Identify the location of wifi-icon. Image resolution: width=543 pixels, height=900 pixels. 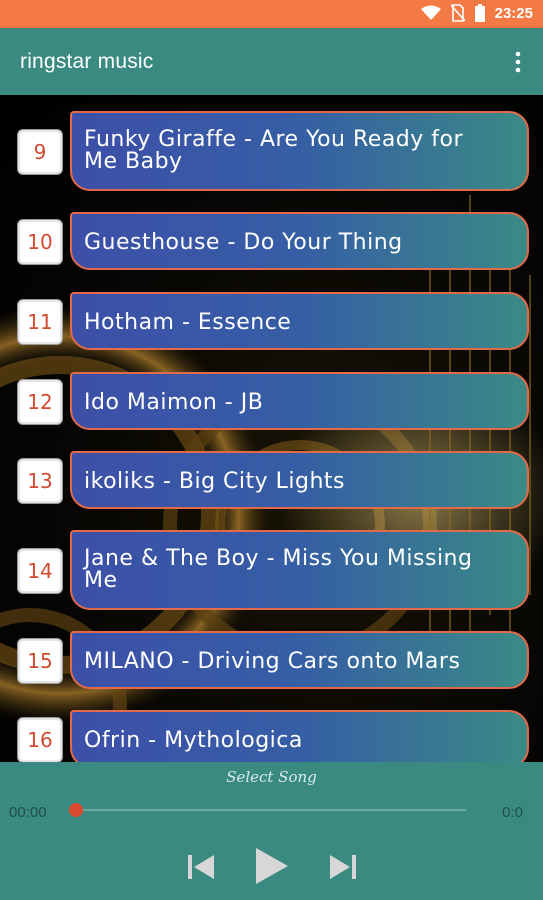
(430, 13).